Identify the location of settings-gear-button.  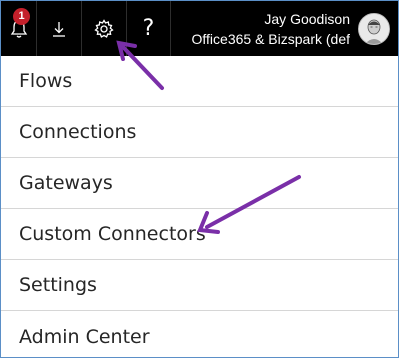
(104, 28).